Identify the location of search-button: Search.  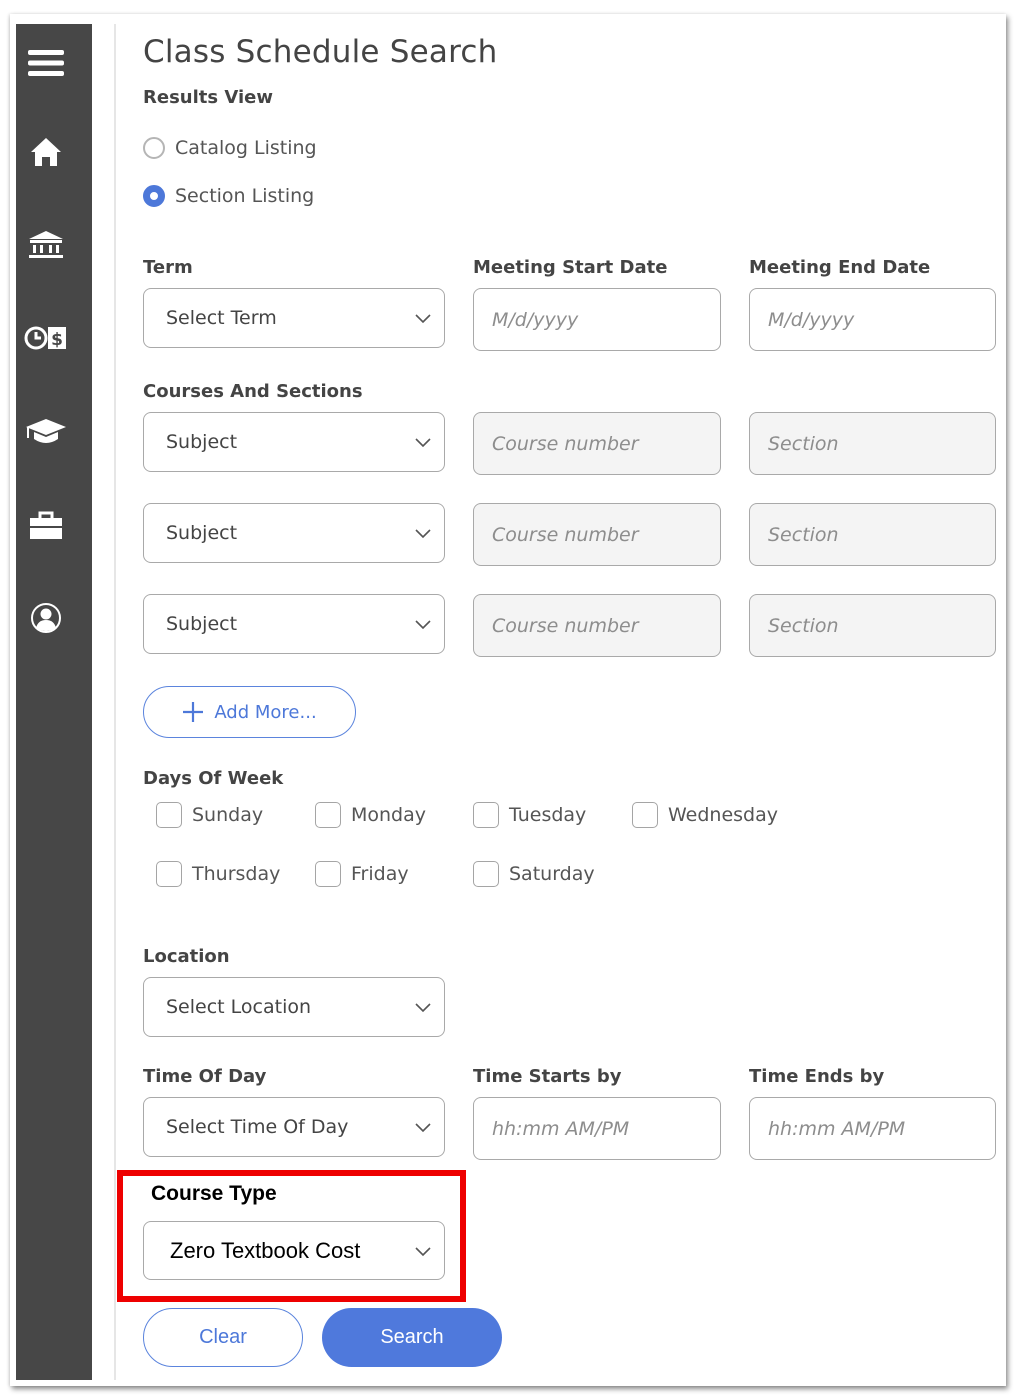
(412, 1337).